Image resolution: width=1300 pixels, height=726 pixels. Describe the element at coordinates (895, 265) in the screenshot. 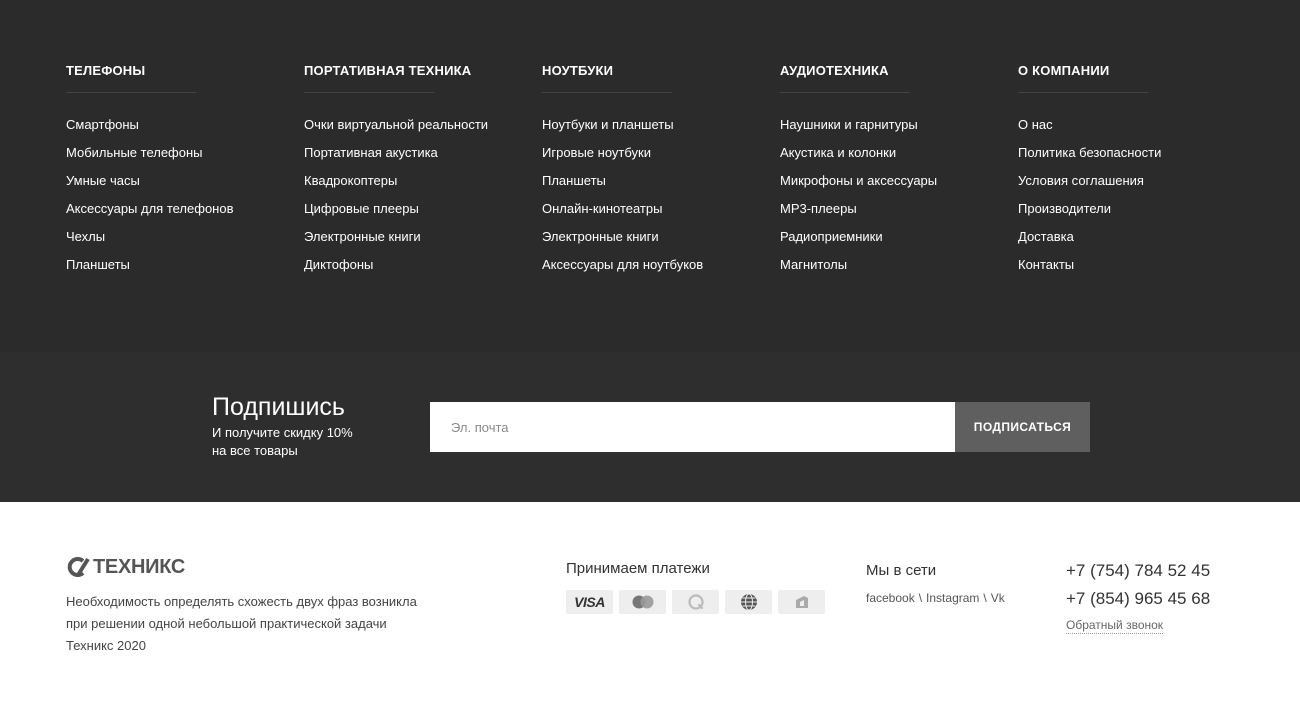

I see `menu-link: Магнитолы` at that location.